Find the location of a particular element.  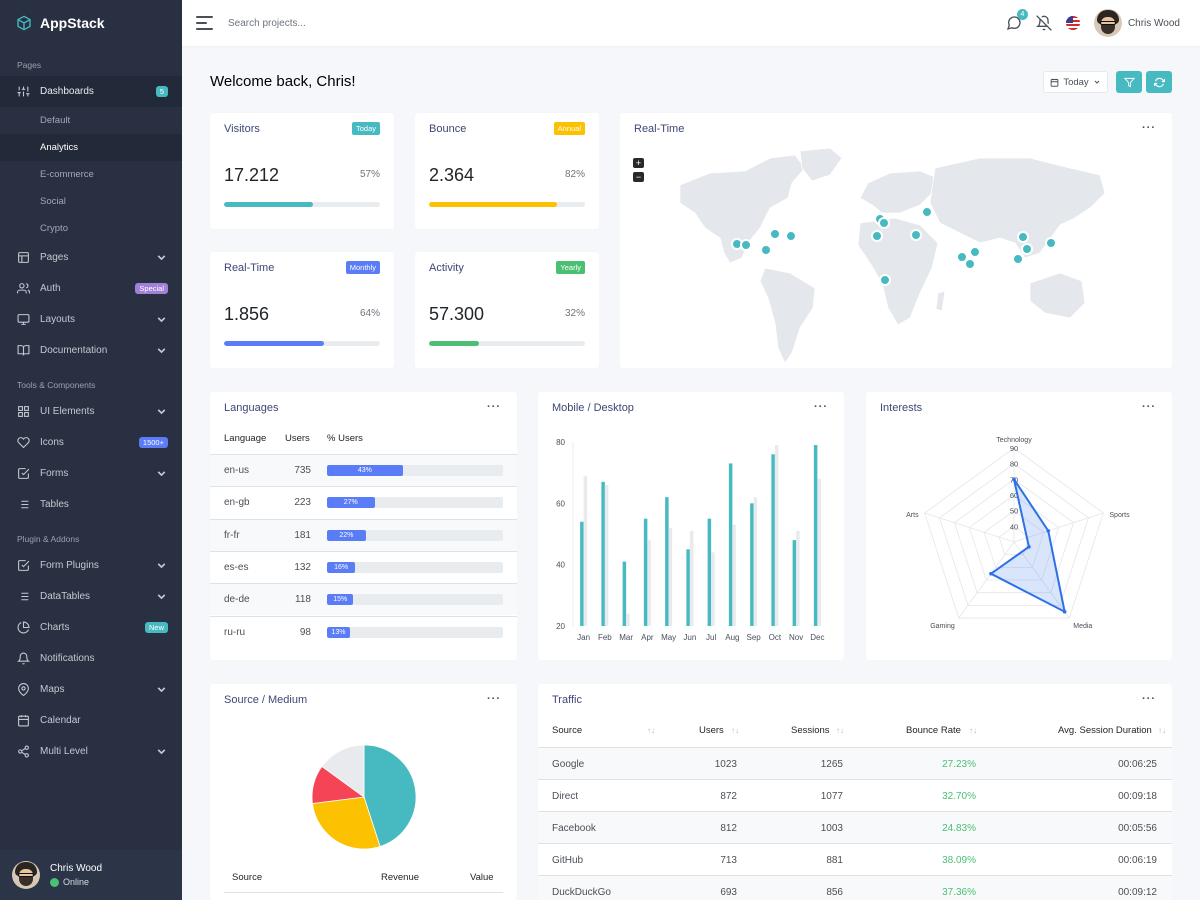

bell-off-icon is located at coordinates (1043, 23).